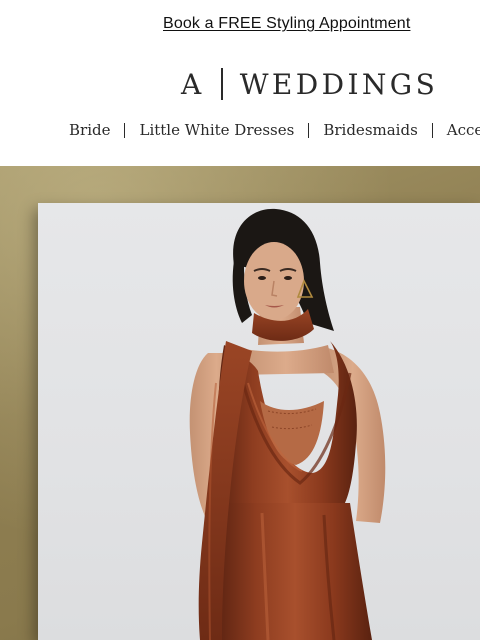 The height and width of the screenshot is (640, 480). Describe the element at coordinates (192, 84) in the screenshot. I see `logo-mark: A` at that location.